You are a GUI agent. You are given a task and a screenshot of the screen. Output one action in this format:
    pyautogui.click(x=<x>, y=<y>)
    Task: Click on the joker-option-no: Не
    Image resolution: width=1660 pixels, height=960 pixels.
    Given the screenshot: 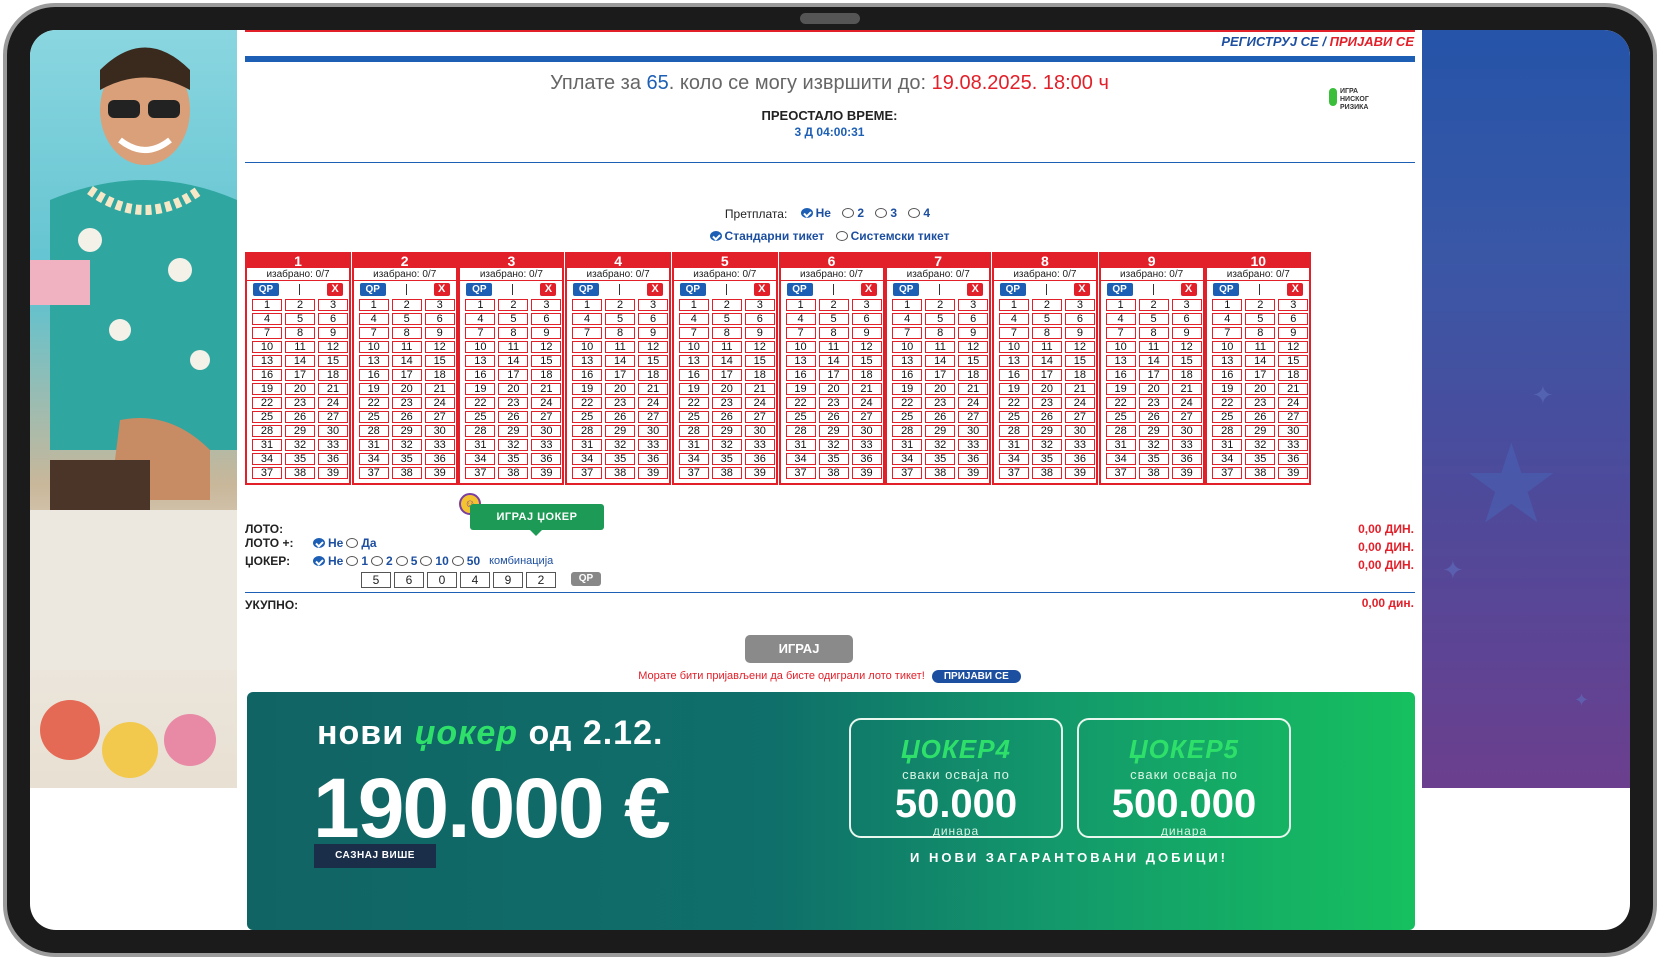 What is the action you would take?
    pyautogui.click(x=328, y=561)
    